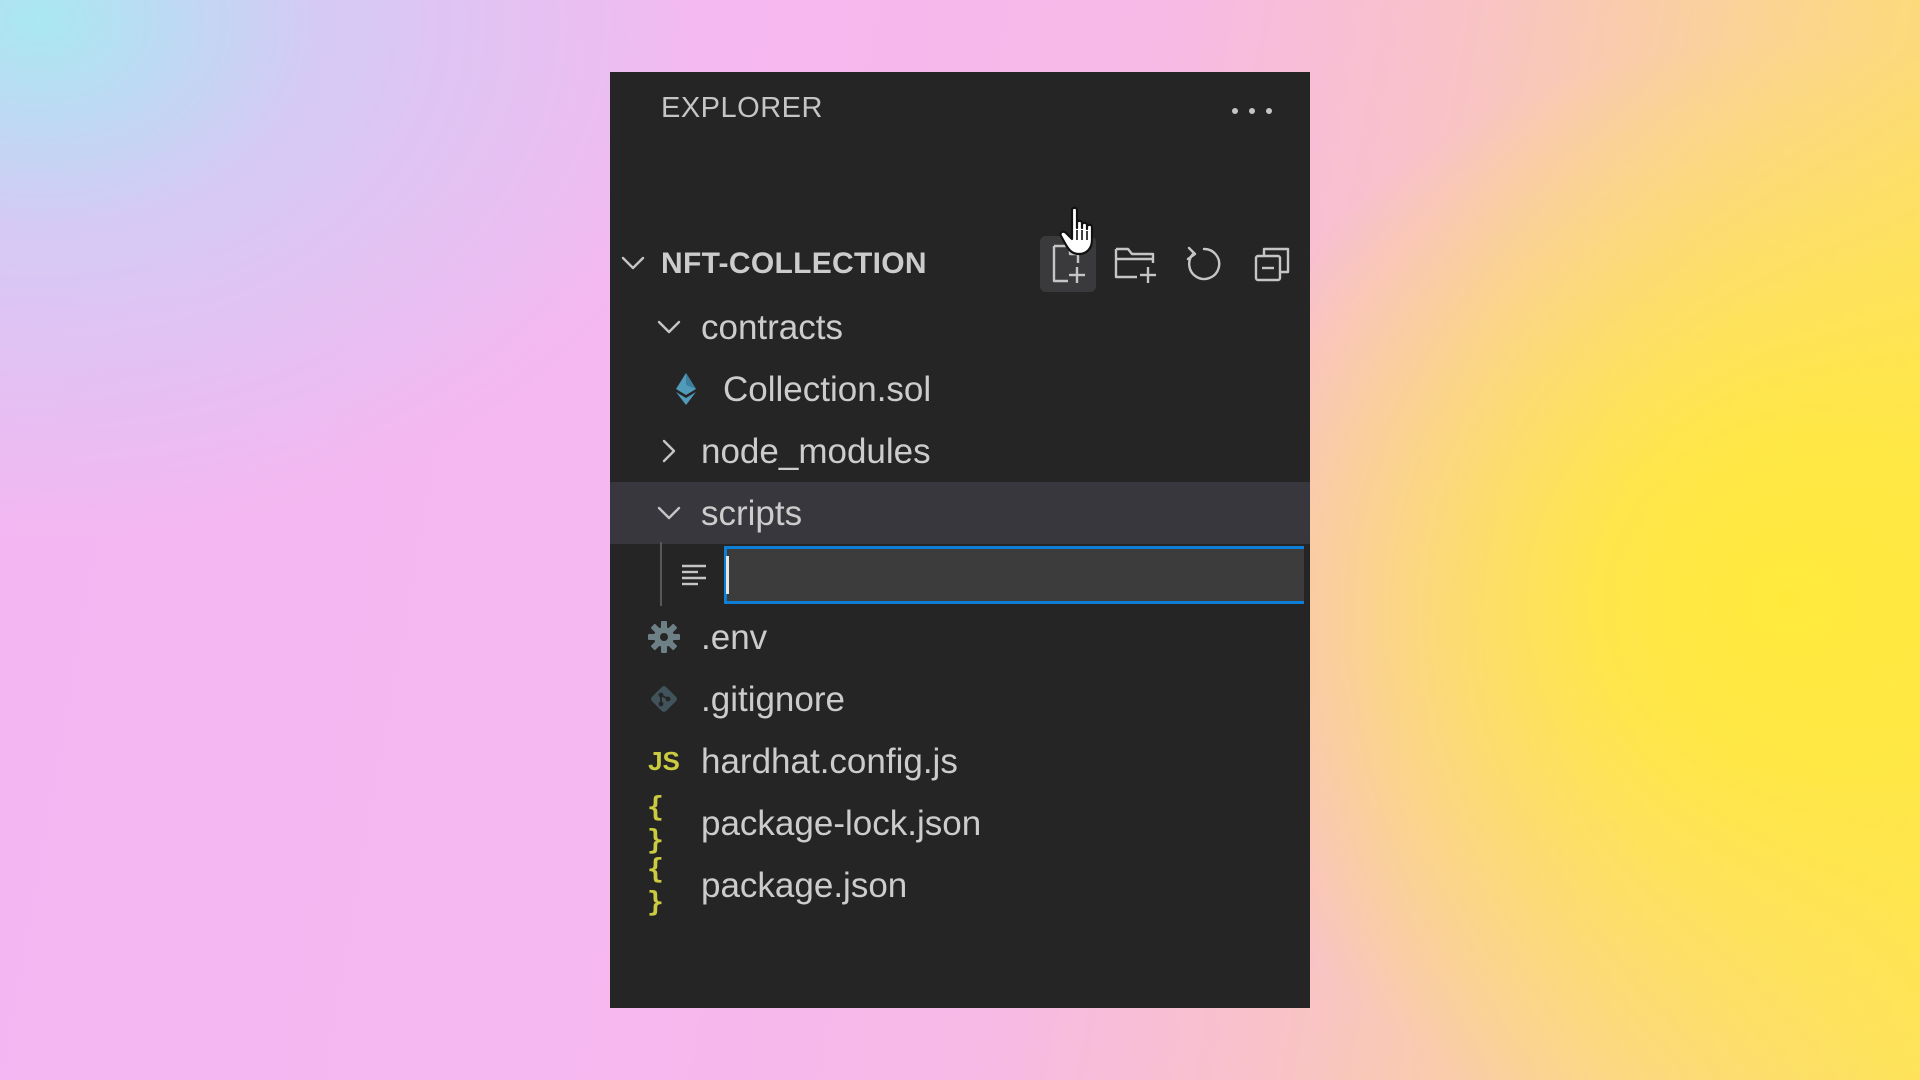 This screenshot has height=1080, width=1920. What do you see at coordinates (1252, 111) in the screenshot?
I see `more-actions-button` at bounding box center [1252, 111].